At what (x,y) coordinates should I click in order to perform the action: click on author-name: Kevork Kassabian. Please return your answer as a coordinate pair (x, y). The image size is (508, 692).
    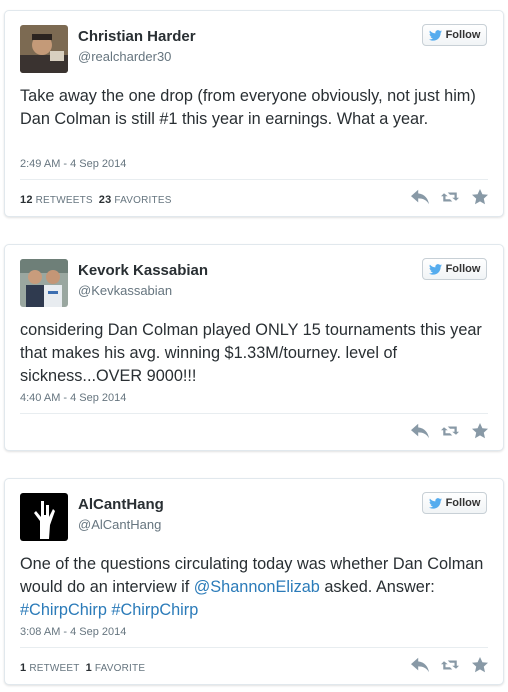
    Looking at the image, I should click on (143, 270).